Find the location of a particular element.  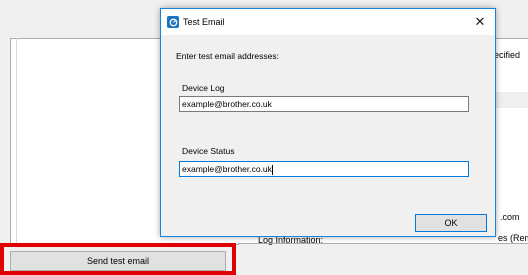

panel-bottom-border is located at coordinates (383, 243).